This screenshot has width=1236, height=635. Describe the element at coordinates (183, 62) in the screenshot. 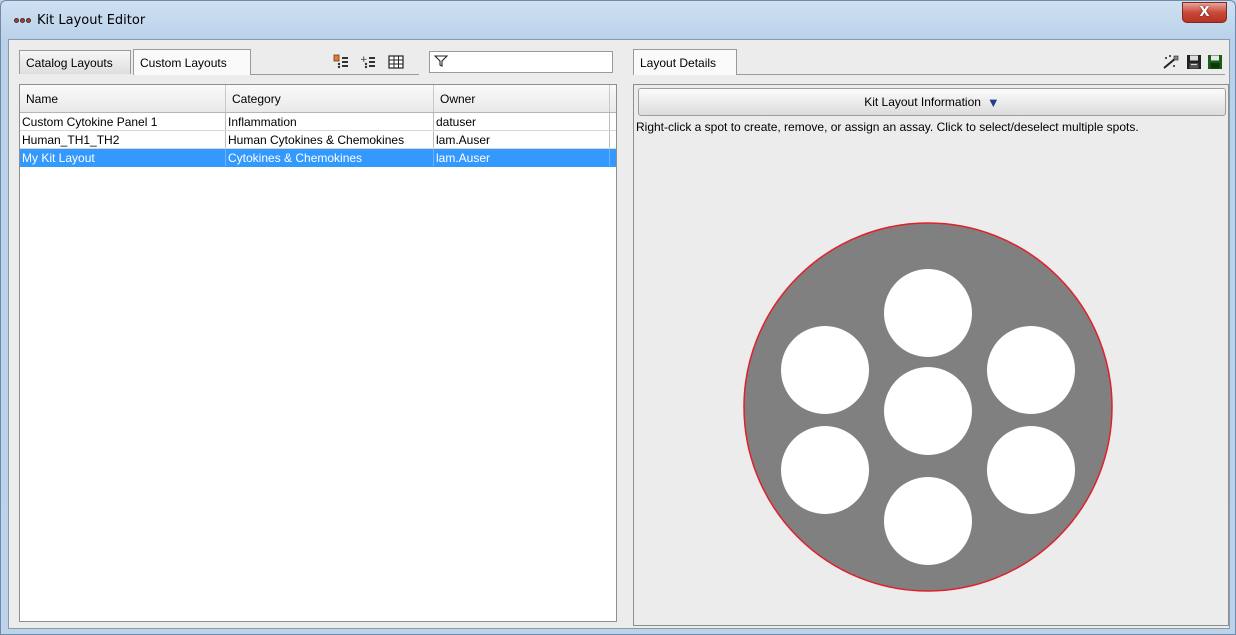

I see `tab-label: Custom Layouts` at that location.